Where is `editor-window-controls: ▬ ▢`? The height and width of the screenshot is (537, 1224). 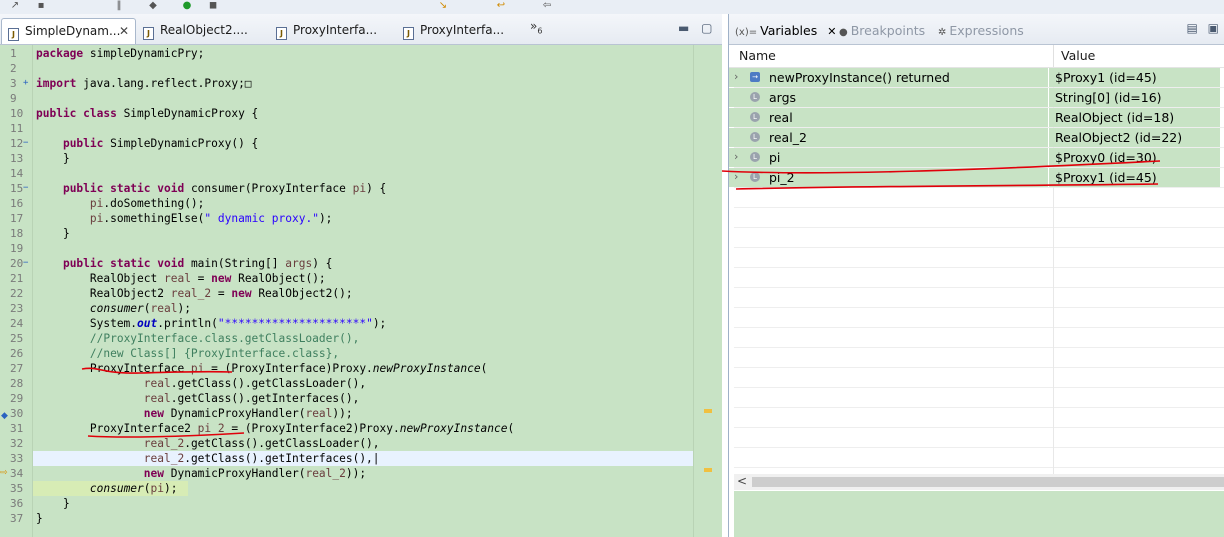
editor-window-controls: ▬ ▢ is located at coordinates (695, 28).